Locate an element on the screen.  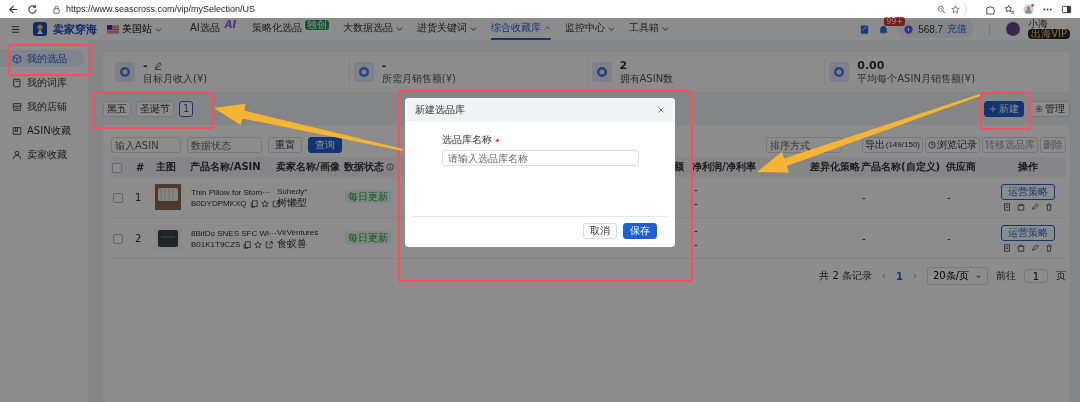
stat-value: 2 is located at coordinates (623, 66).